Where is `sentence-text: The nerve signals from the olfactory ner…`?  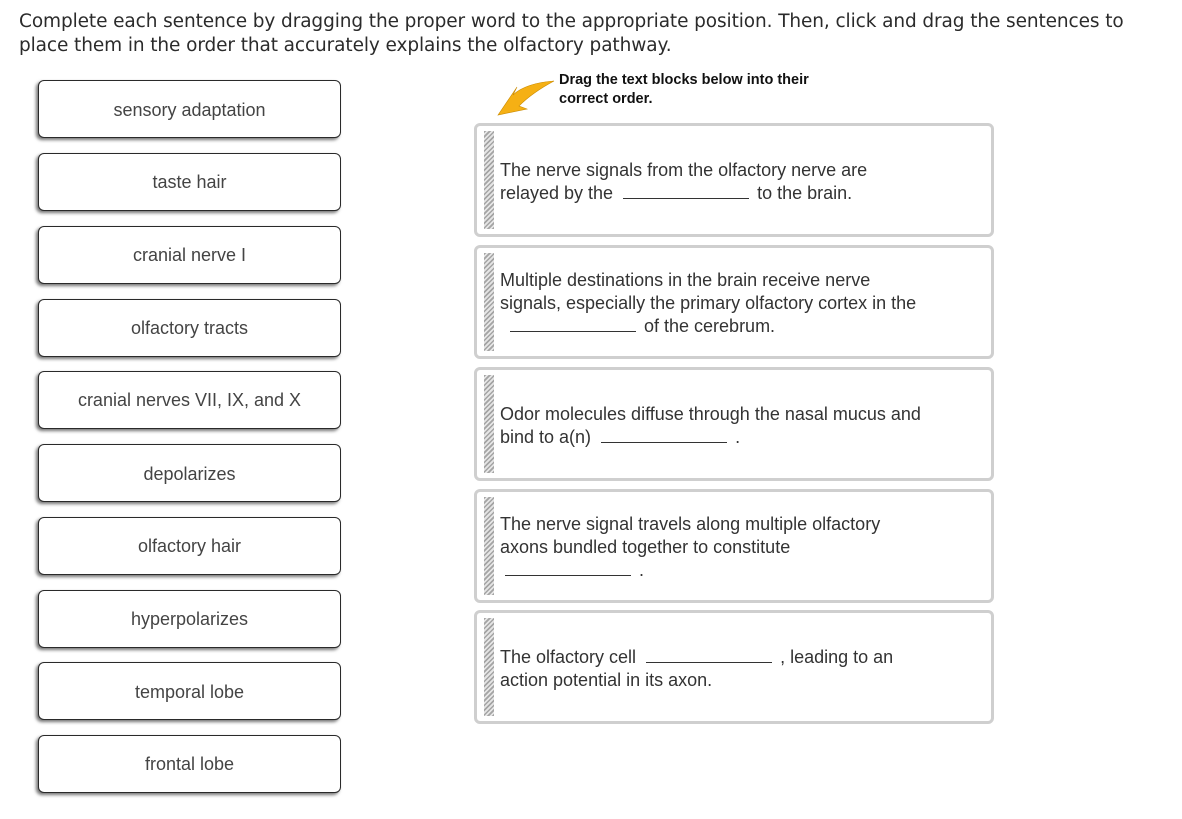 sentence-text: The nerve signals from the olfactory ner… is located at coordinates (715, 182).